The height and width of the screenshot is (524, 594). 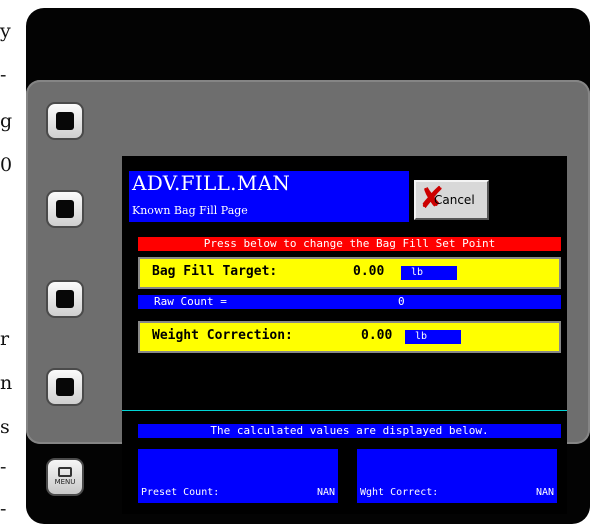 I want to click on bag-fill-target-value: 0.00, so click(x=369, y=271).